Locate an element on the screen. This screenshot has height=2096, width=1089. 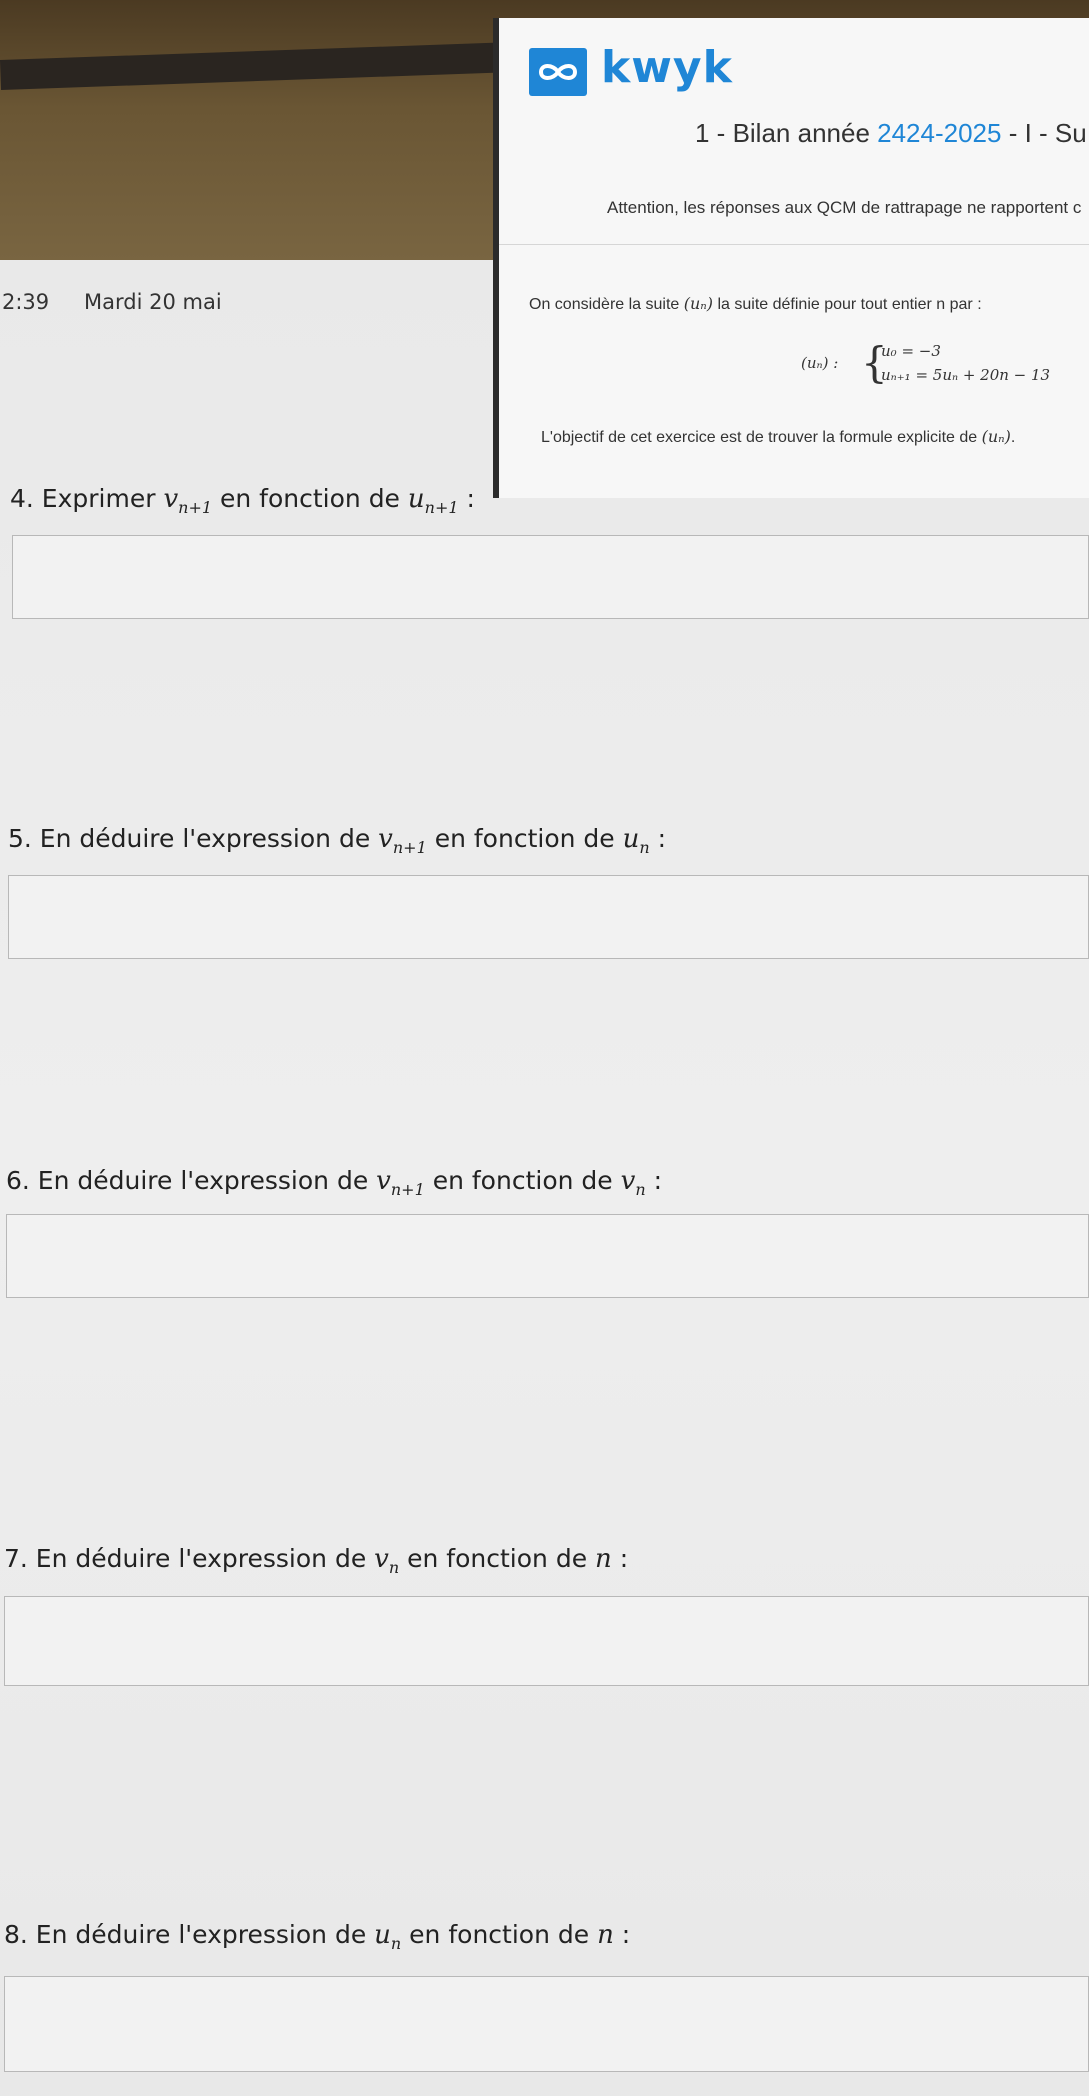
status-bar: 2:39 Mardi 20 mai is located at coordinates (240, 304).